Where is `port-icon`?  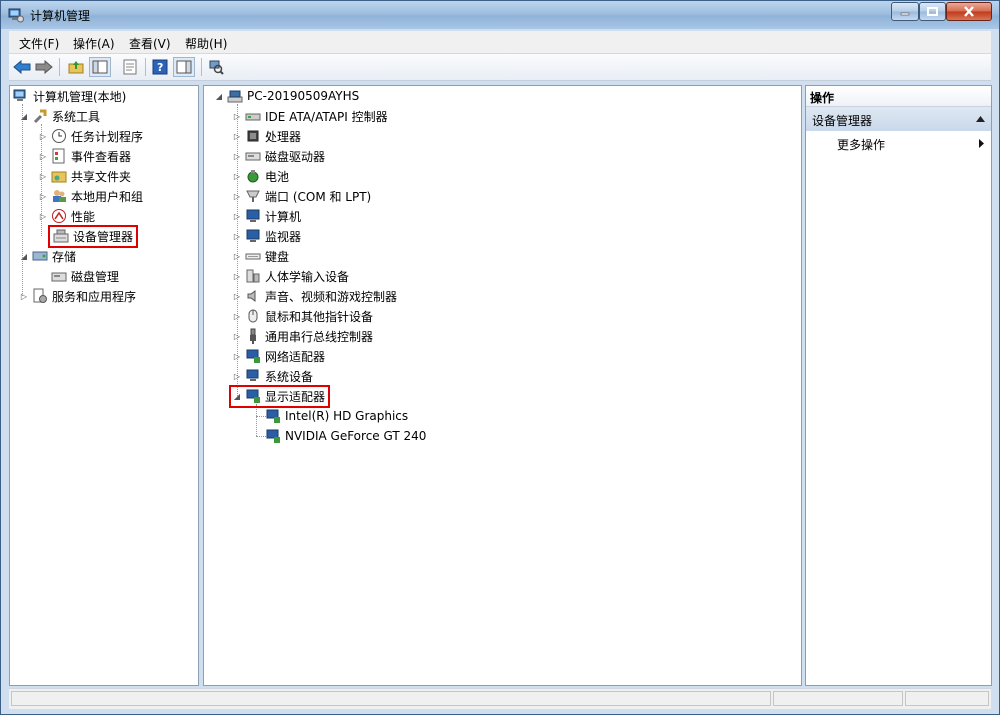
port-icon is located at coordinates (253, 196).